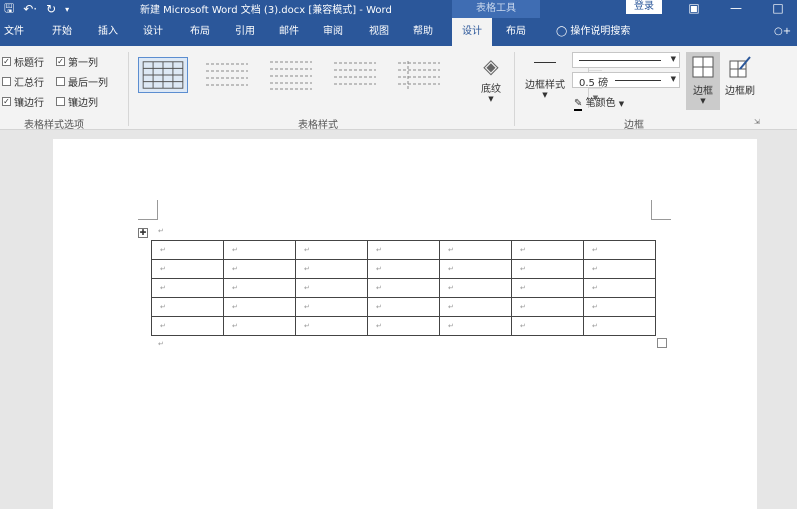 The height and width of the screenshot is (509, 797). I want to click on table-style-grid-icon, so click(163, 75).